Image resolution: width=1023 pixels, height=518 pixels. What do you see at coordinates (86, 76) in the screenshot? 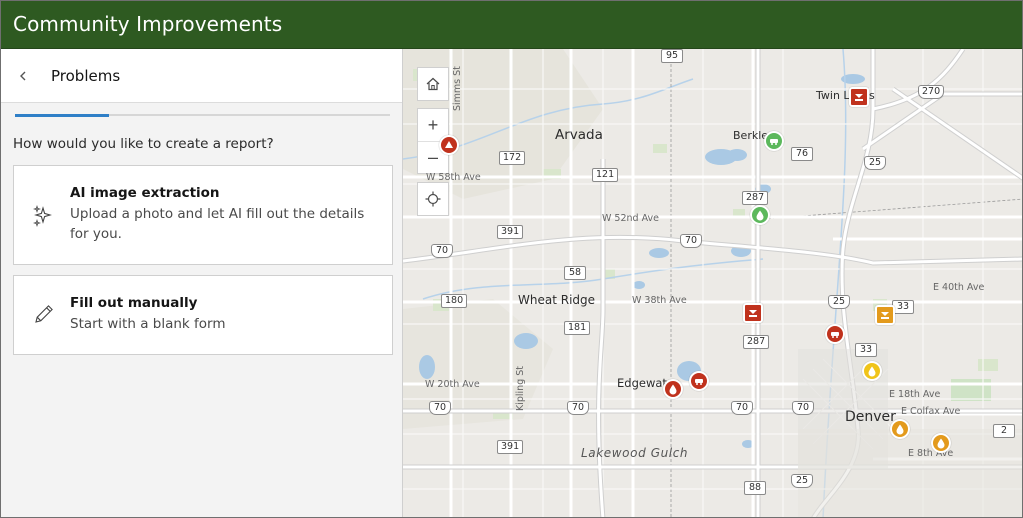
I see `panel-title: Problems` at bounding box center [86, 76].